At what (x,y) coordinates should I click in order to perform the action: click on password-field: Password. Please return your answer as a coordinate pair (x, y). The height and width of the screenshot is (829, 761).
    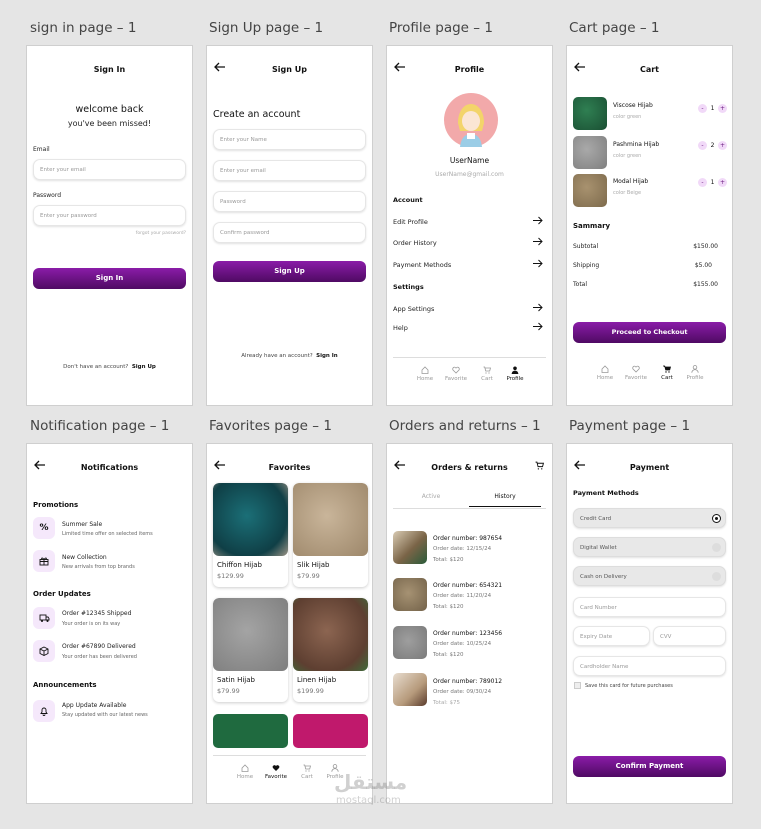
    Looking at the image, I should click on (289, 201).